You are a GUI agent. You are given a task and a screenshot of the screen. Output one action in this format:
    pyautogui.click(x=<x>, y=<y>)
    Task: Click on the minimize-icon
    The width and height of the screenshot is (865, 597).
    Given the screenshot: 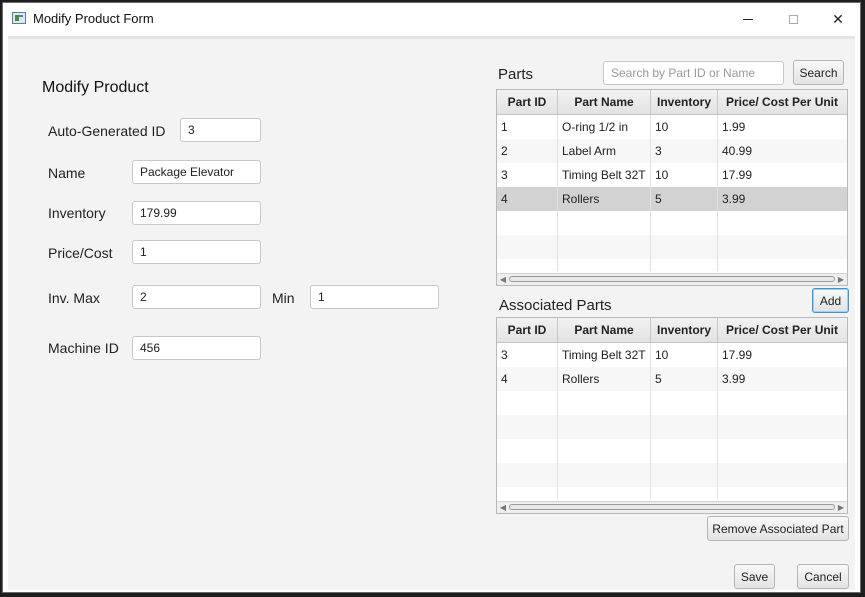 What is the action you would take?
    pyautogui.click(x=748, y=19)
    